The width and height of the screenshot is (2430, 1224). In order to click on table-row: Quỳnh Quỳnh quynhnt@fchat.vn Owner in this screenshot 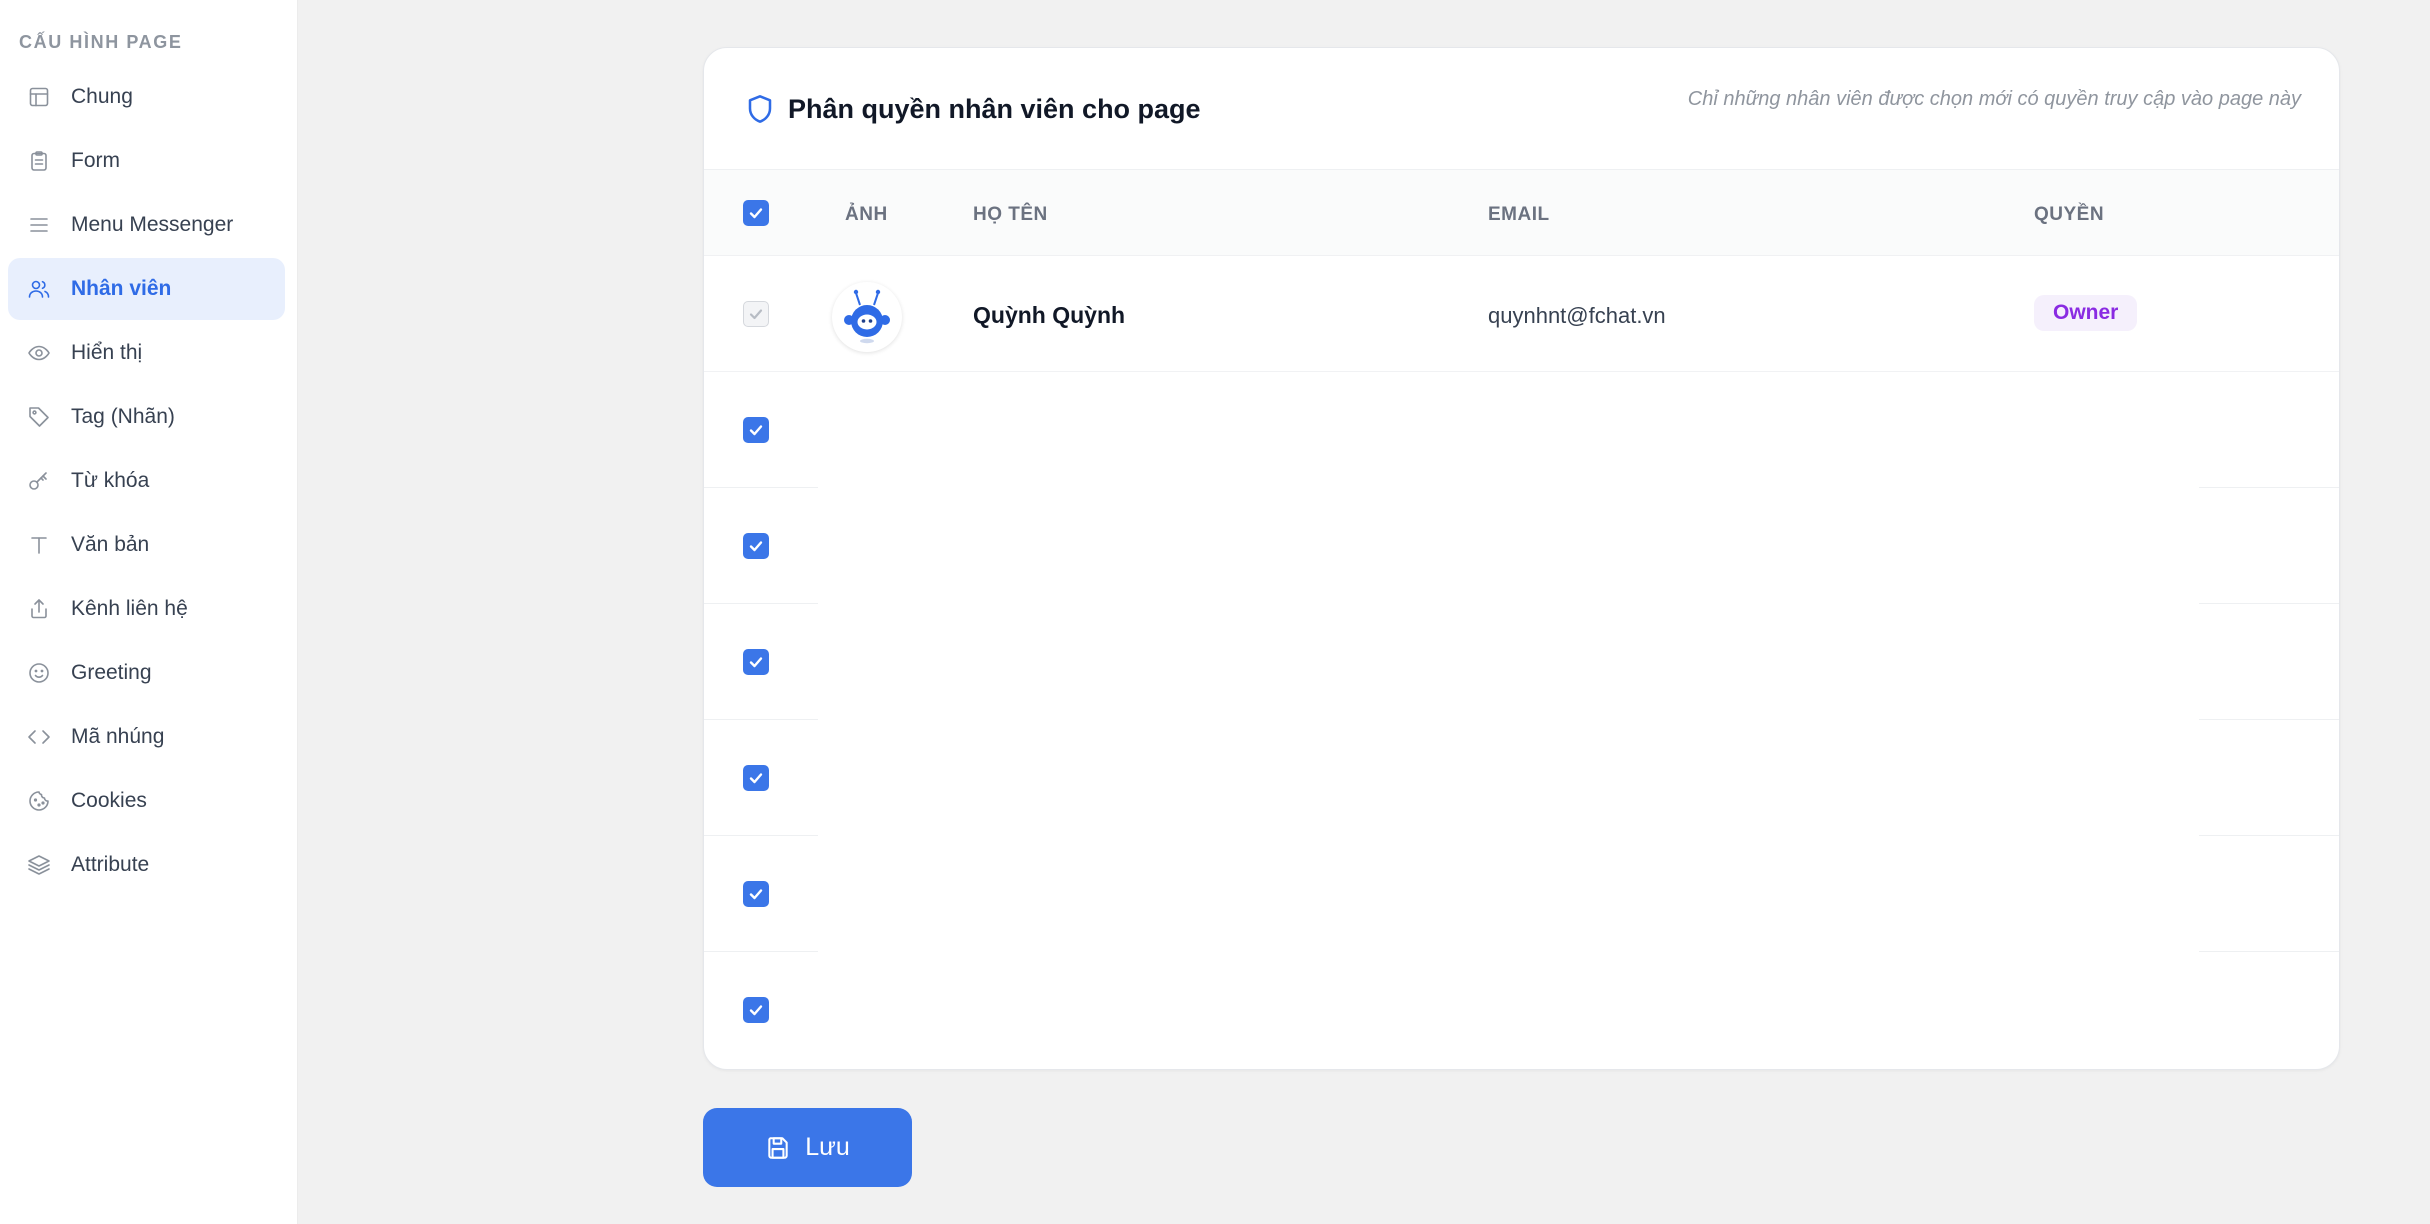, I will do `click(1521, 314)`.